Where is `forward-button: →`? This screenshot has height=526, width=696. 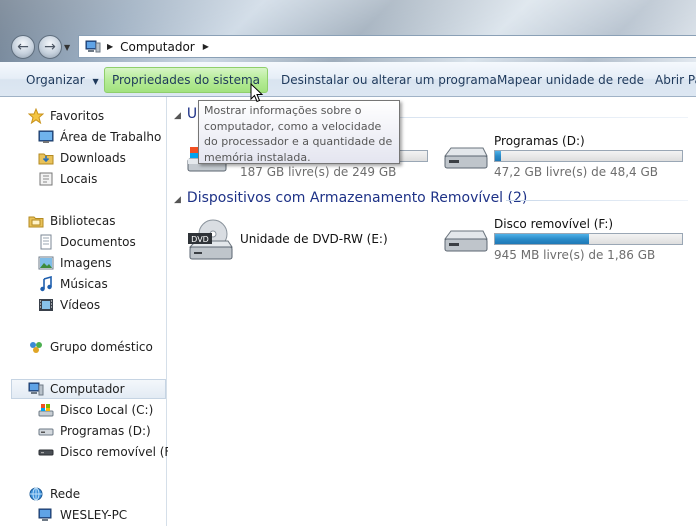
forward-button: → is located at coordinates (50, 47).